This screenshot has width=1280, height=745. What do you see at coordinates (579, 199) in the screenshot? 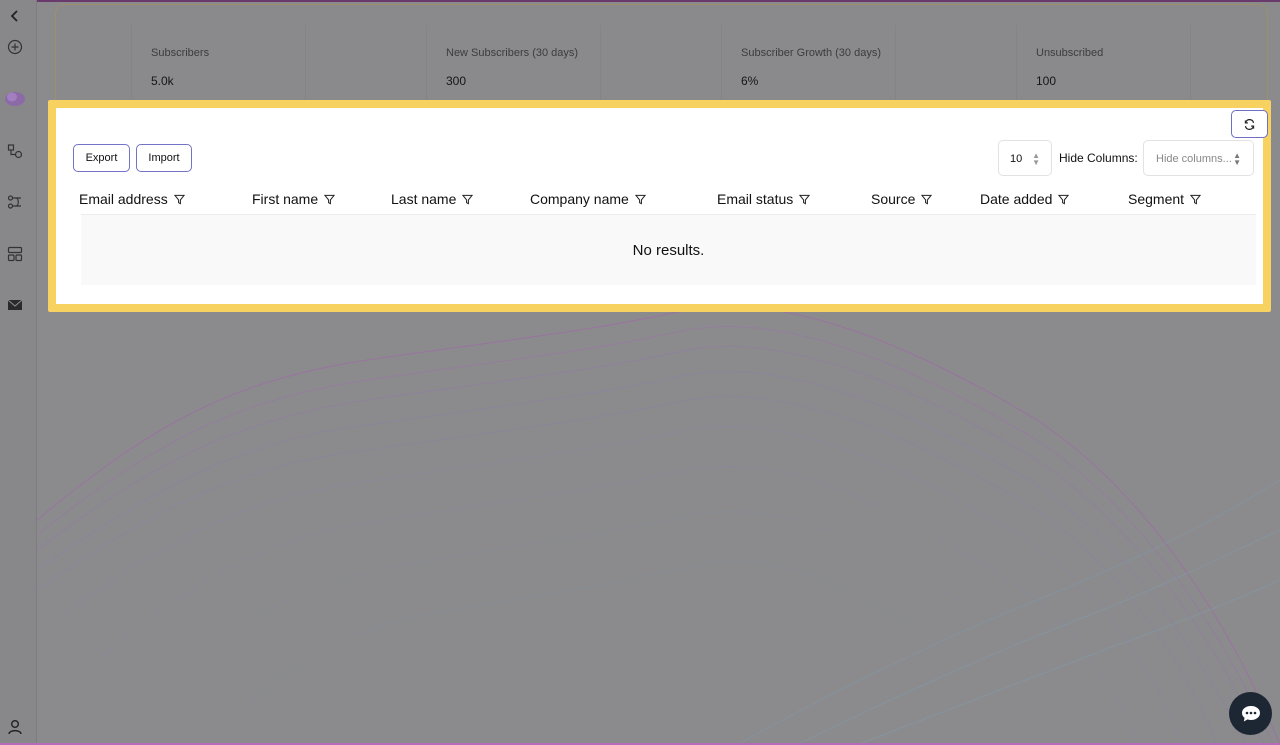
I see `column-header-label: Company name` at bounding box center [579, 199].